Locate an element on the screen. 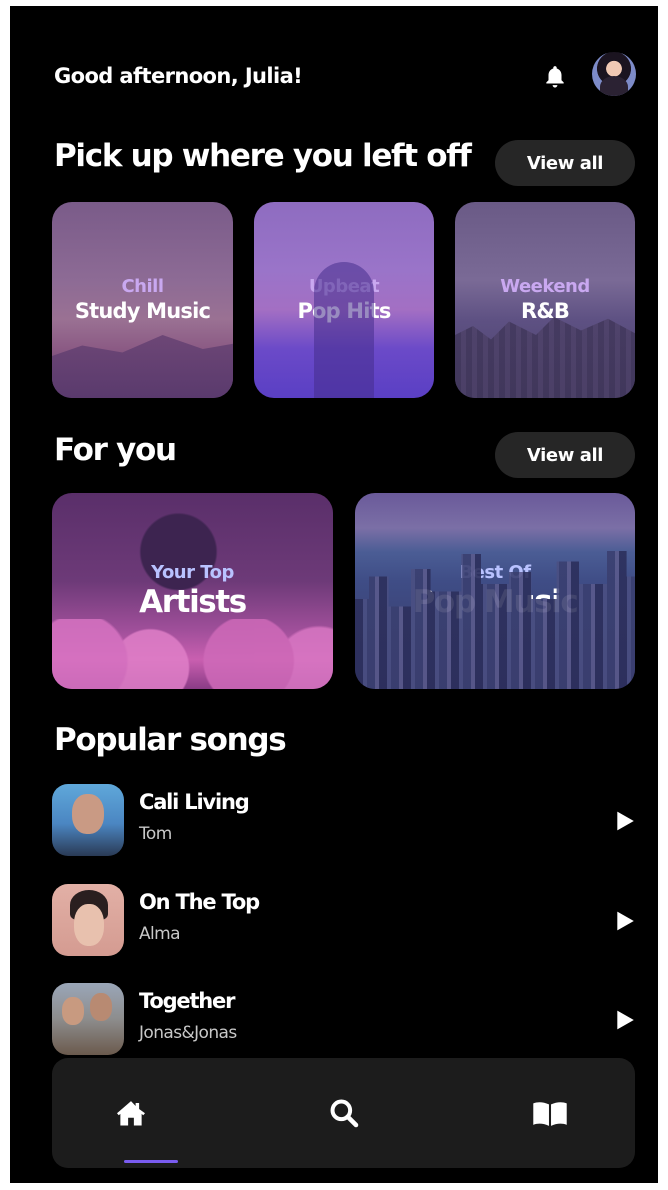 The width and height of the screenshot is (668, 1190). song-item: On The Top Alma is located at coordinates (343, 921).